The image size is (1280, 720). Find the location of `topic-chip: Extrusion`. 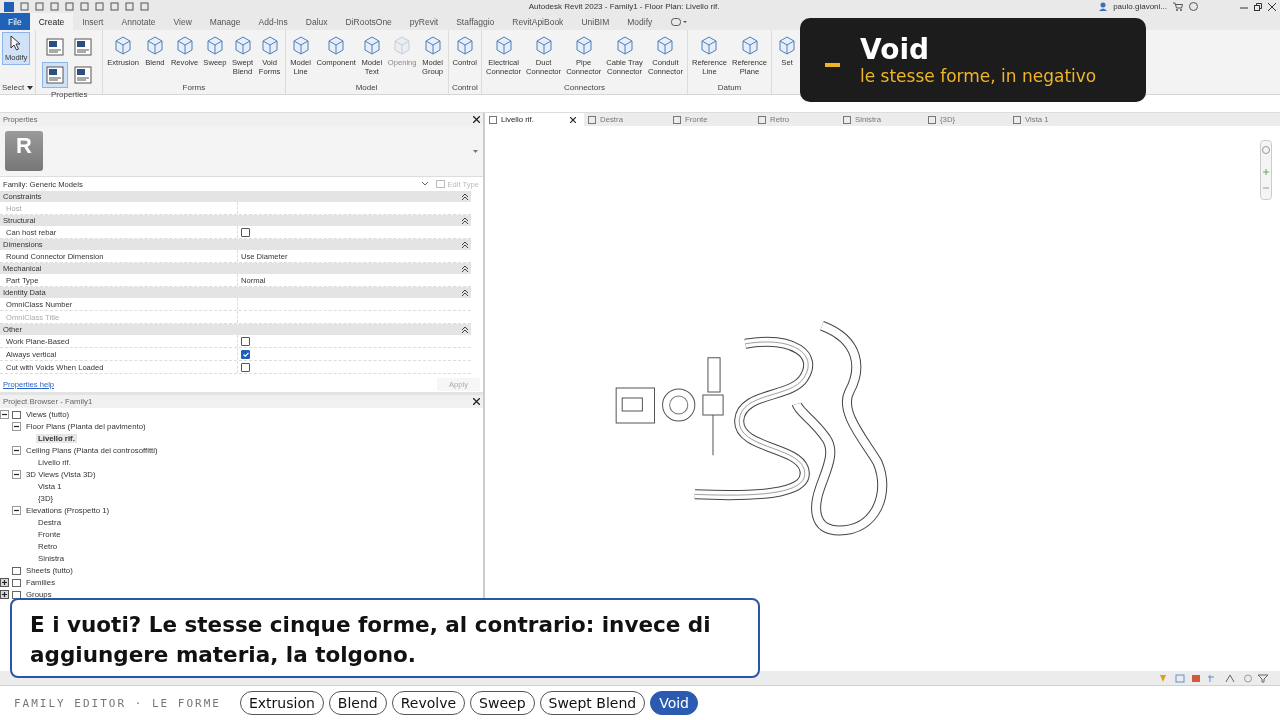

topic-chip: Extrusion is located at coordinates (281, 703).